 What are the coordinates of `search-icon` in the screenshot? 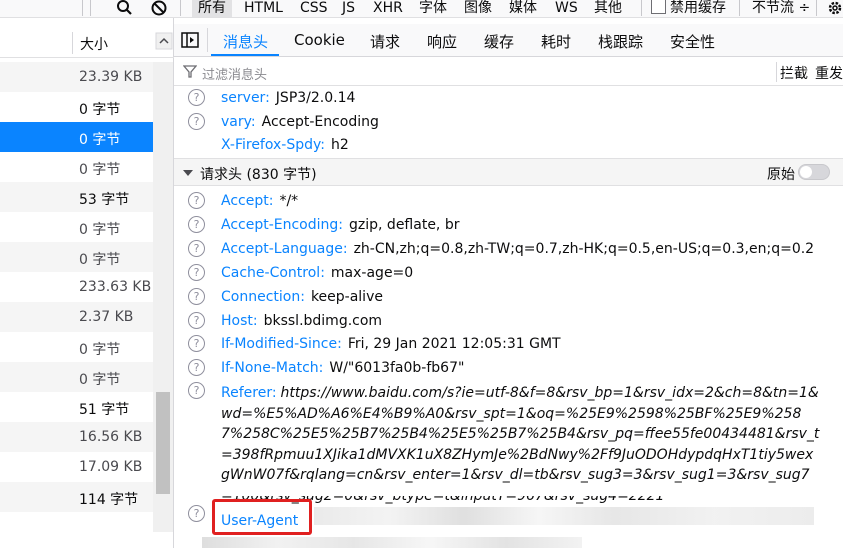 It's located at (125, 8).